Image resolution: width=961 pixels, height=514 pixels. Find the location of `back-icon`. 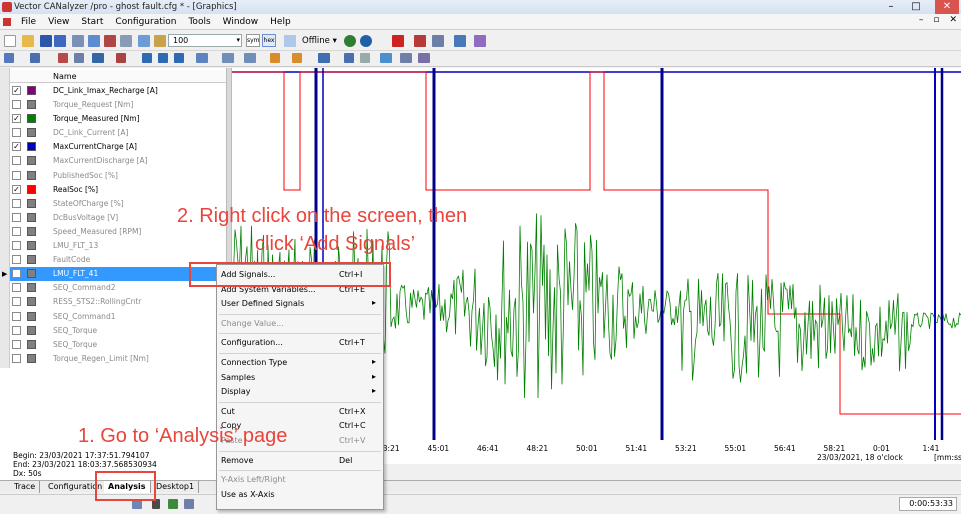

back-icon is located at coordinates (275, 58).